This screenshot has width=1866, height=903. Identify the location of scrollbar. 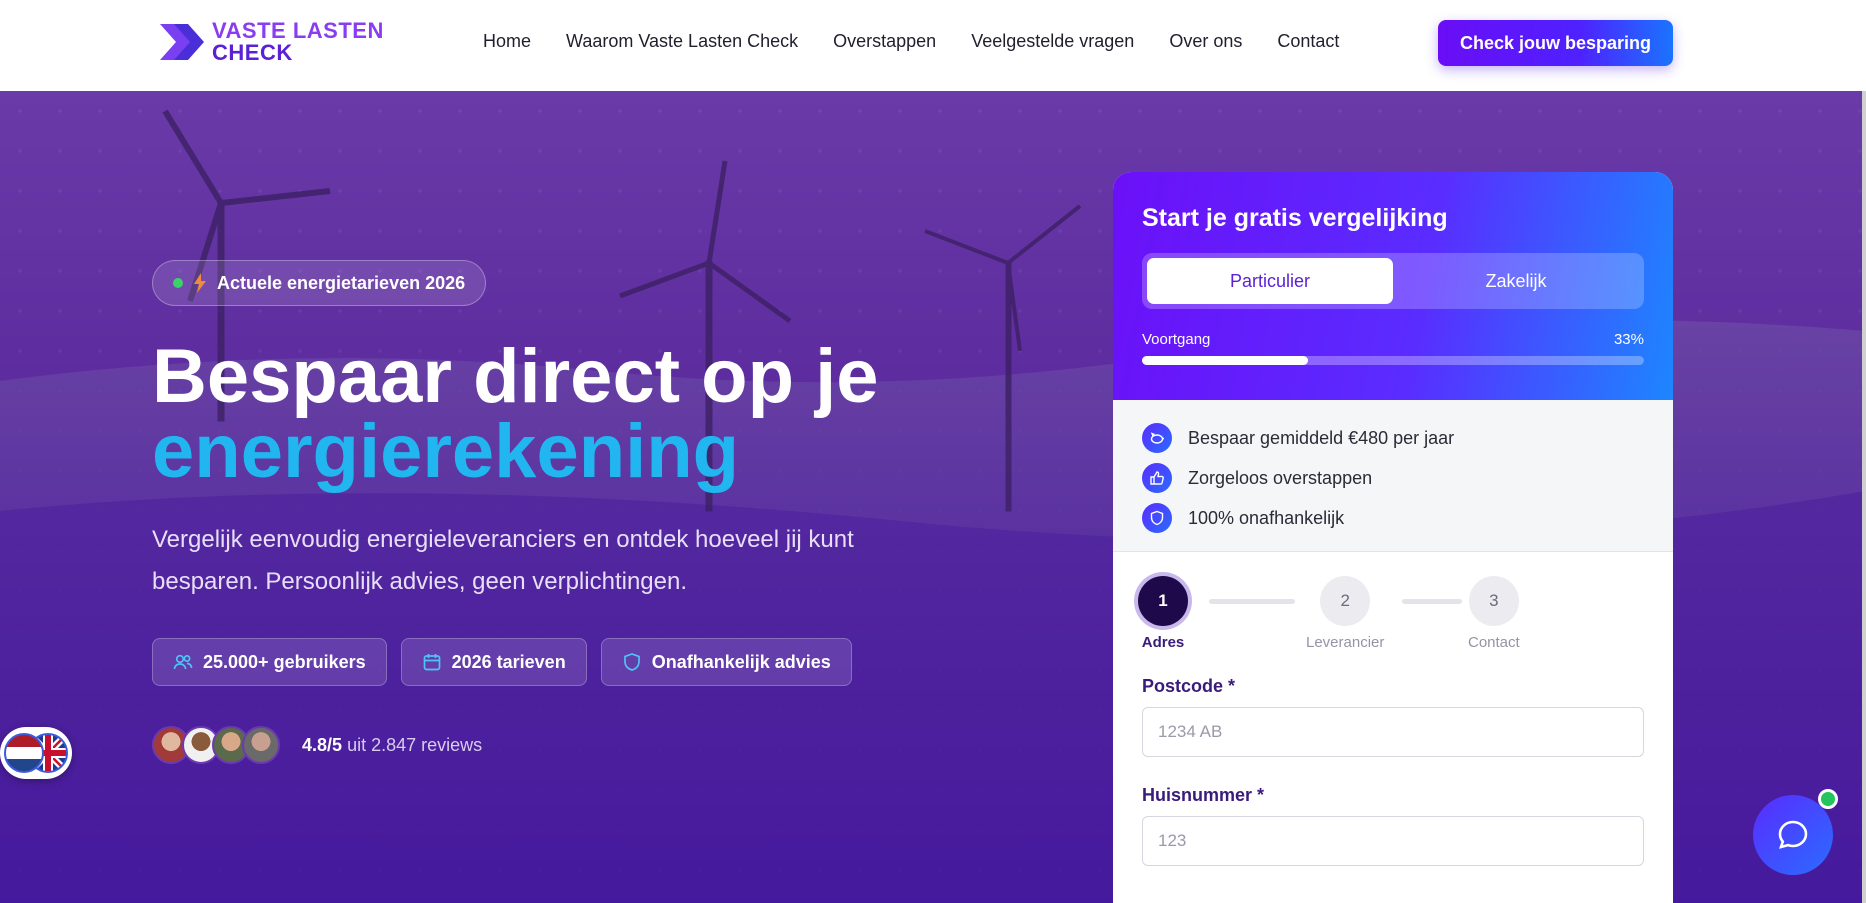
(1864, 497).